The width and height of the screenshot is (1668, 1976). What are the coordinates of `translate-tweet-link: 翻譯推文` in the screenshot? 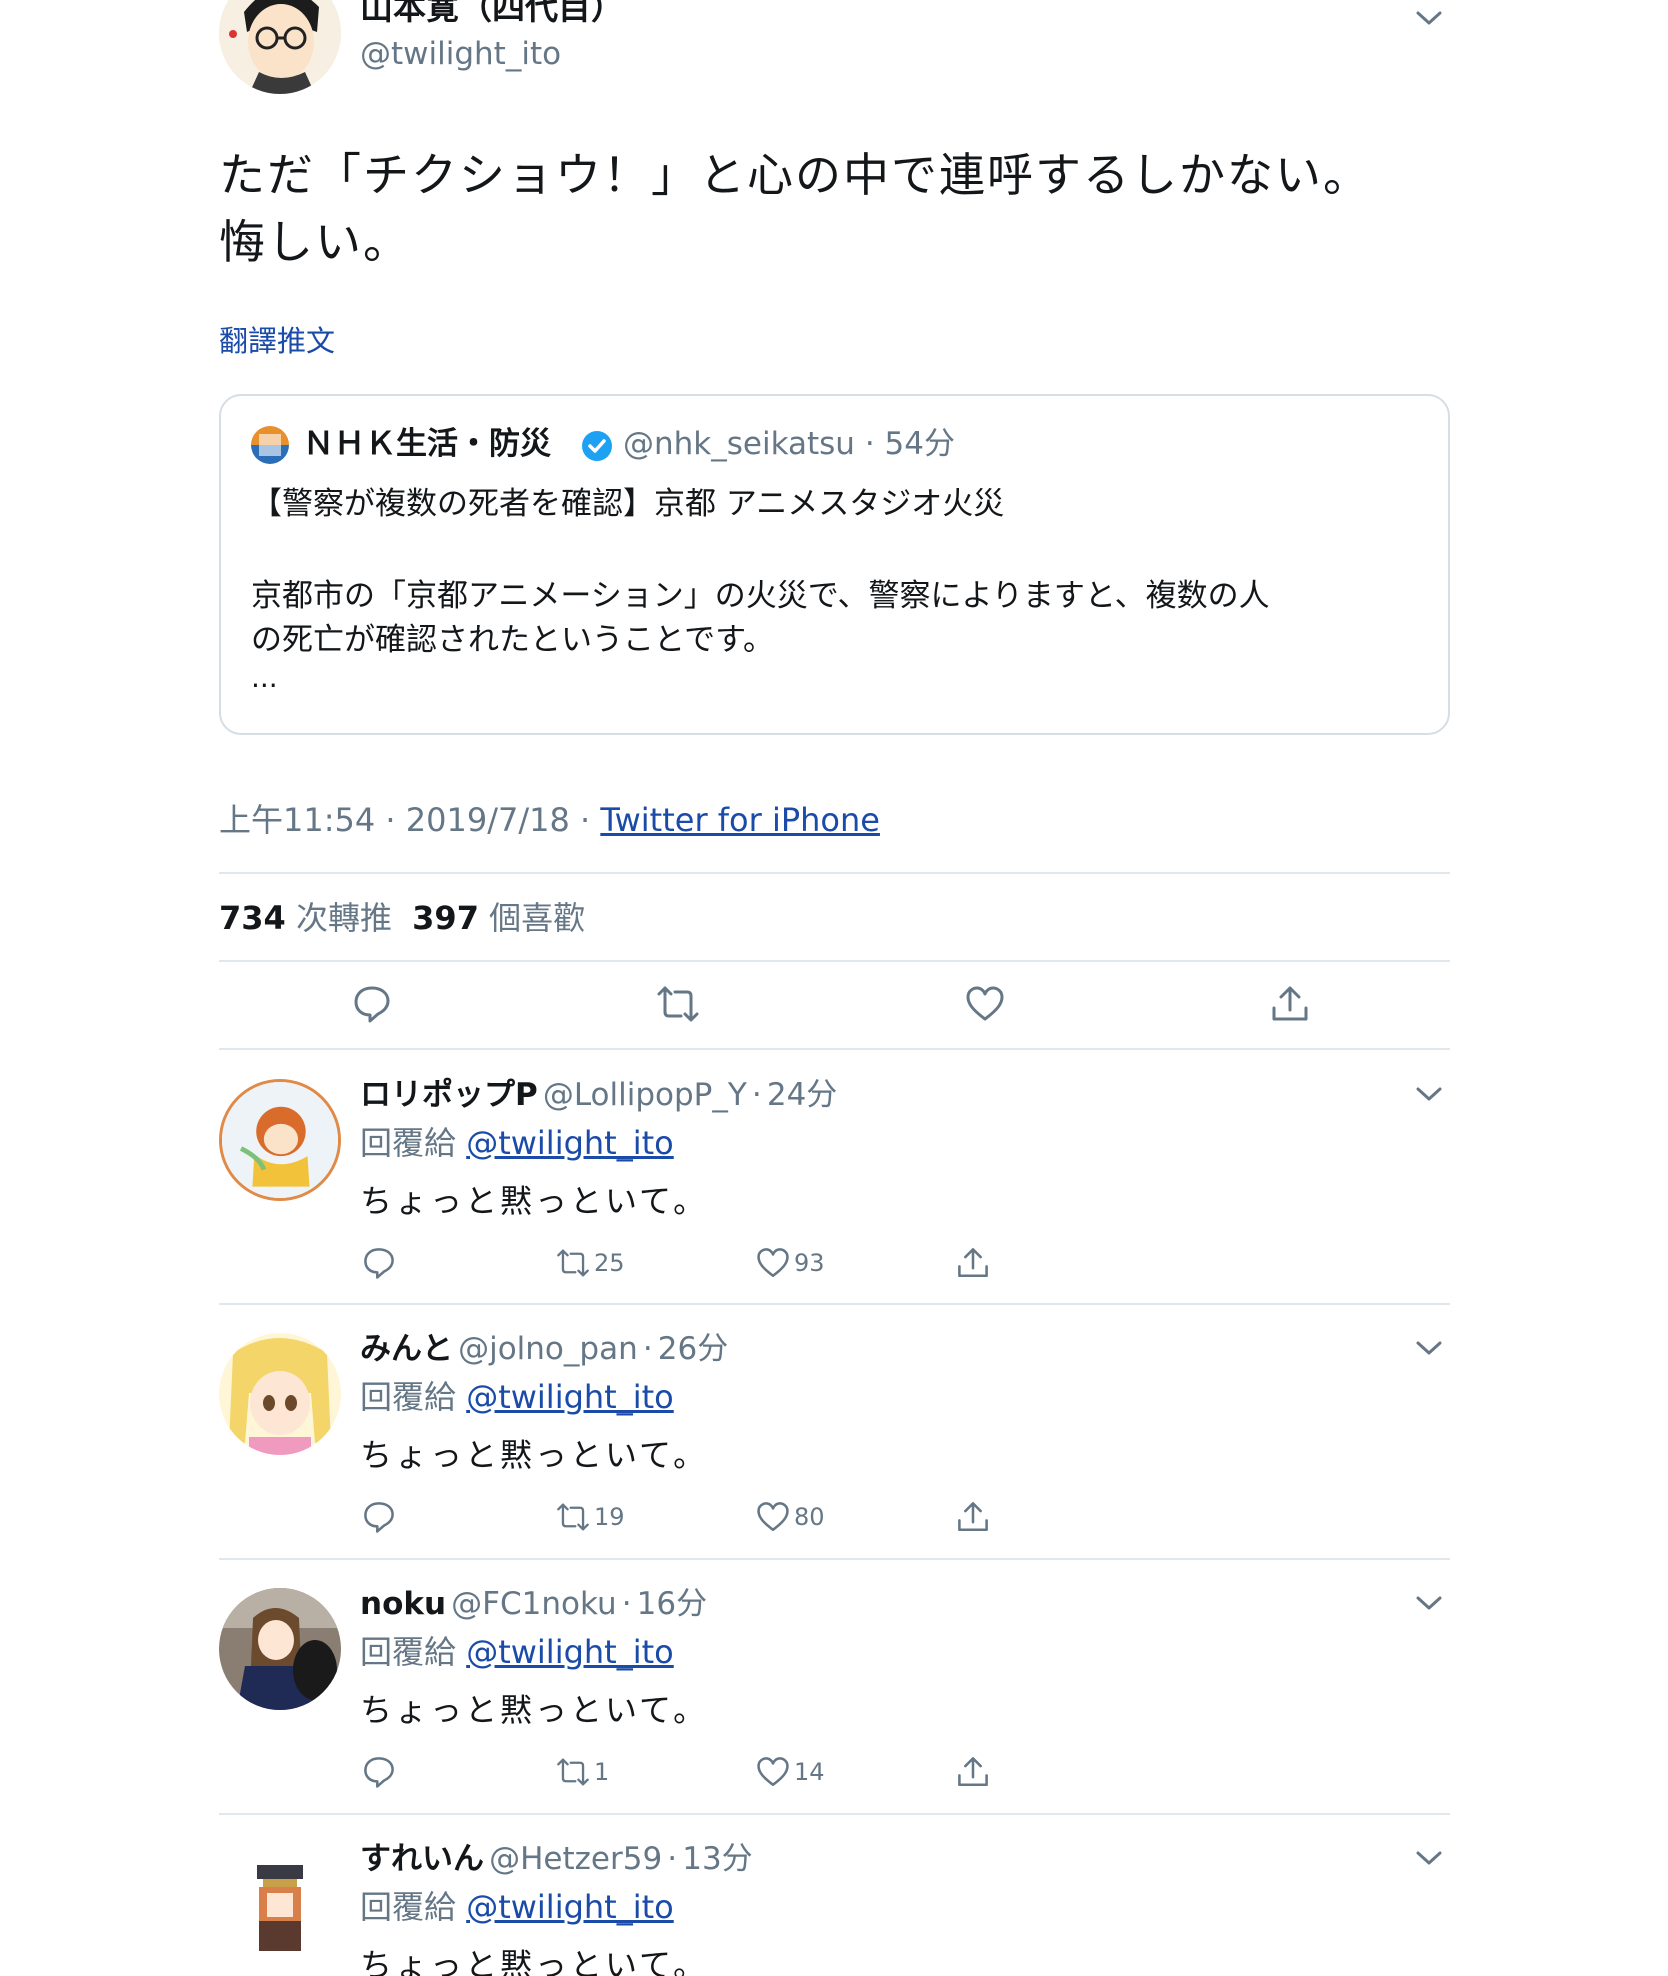 It's located at (277, 339).